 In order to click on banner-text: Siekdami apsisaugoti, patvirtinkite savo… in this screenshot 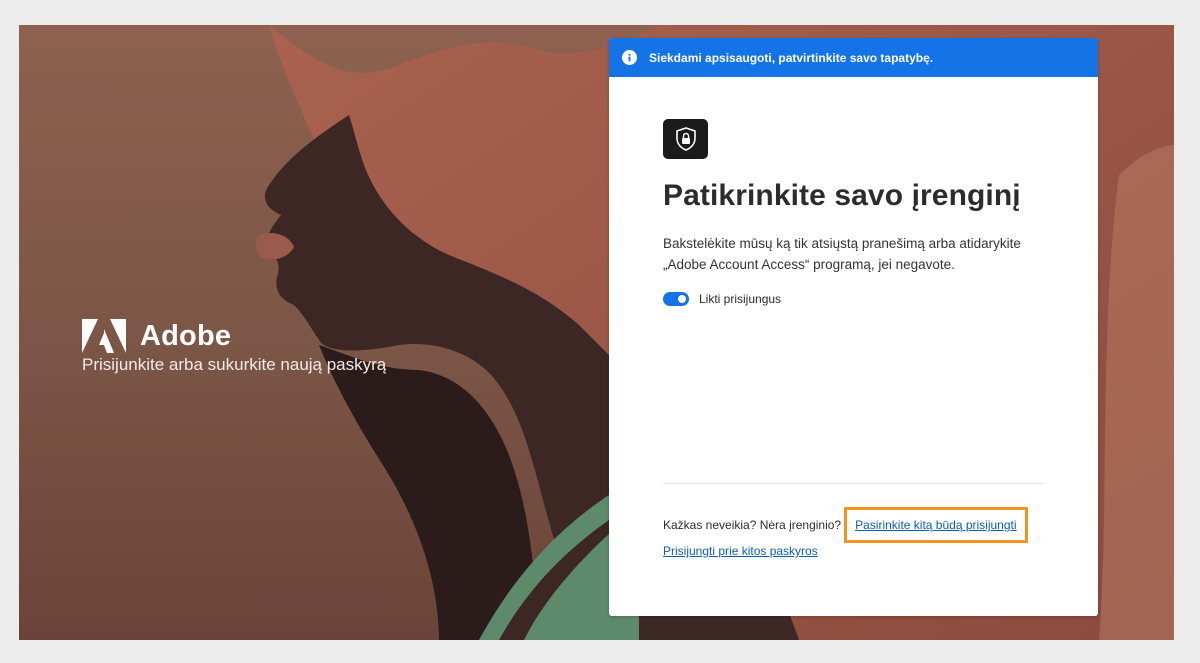, I will do `click(791, 57)`.